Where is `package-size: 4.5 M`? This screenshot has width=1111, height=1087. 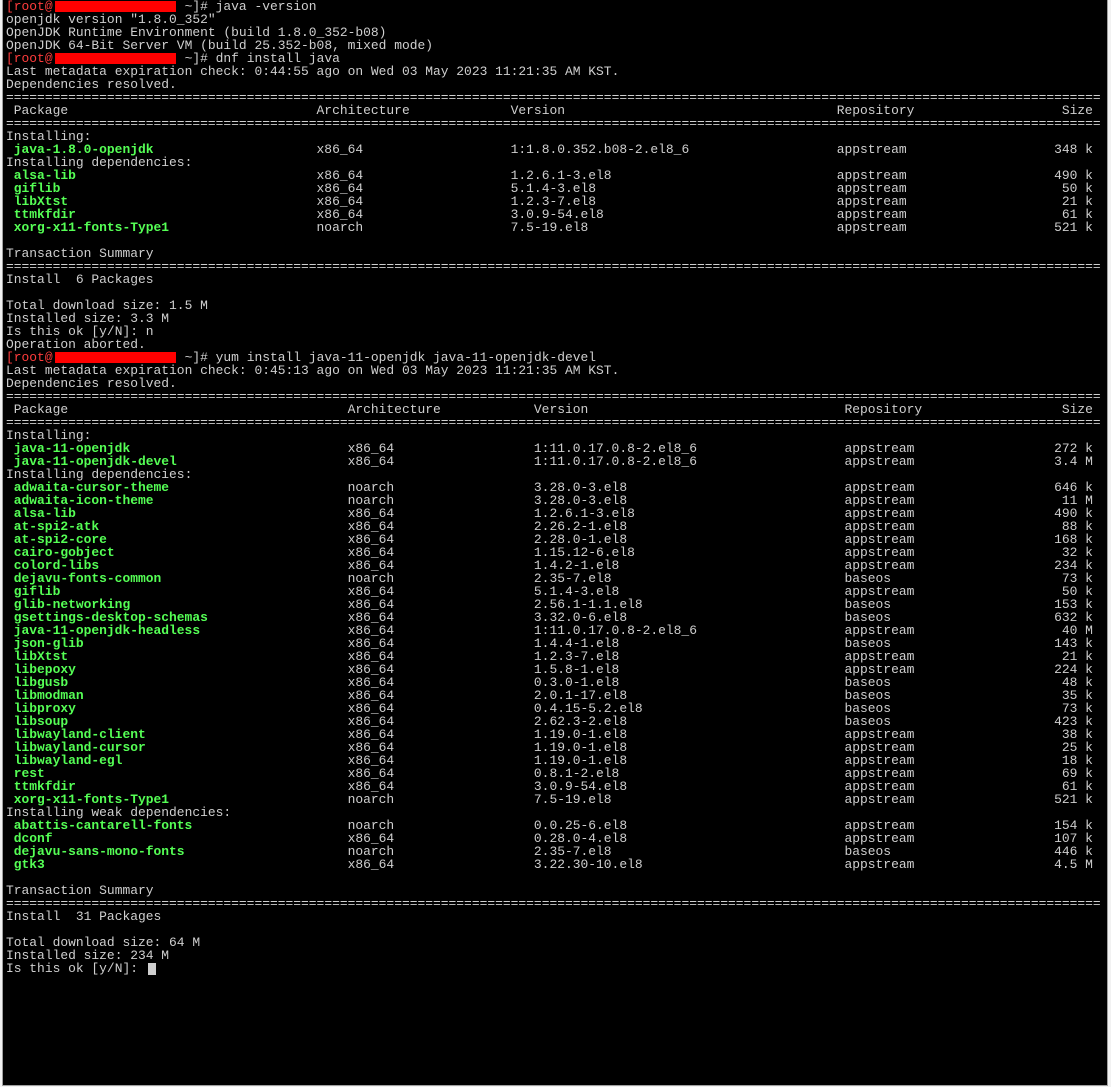
package-size: 4.5 M is located at coordinates (1073, 864).